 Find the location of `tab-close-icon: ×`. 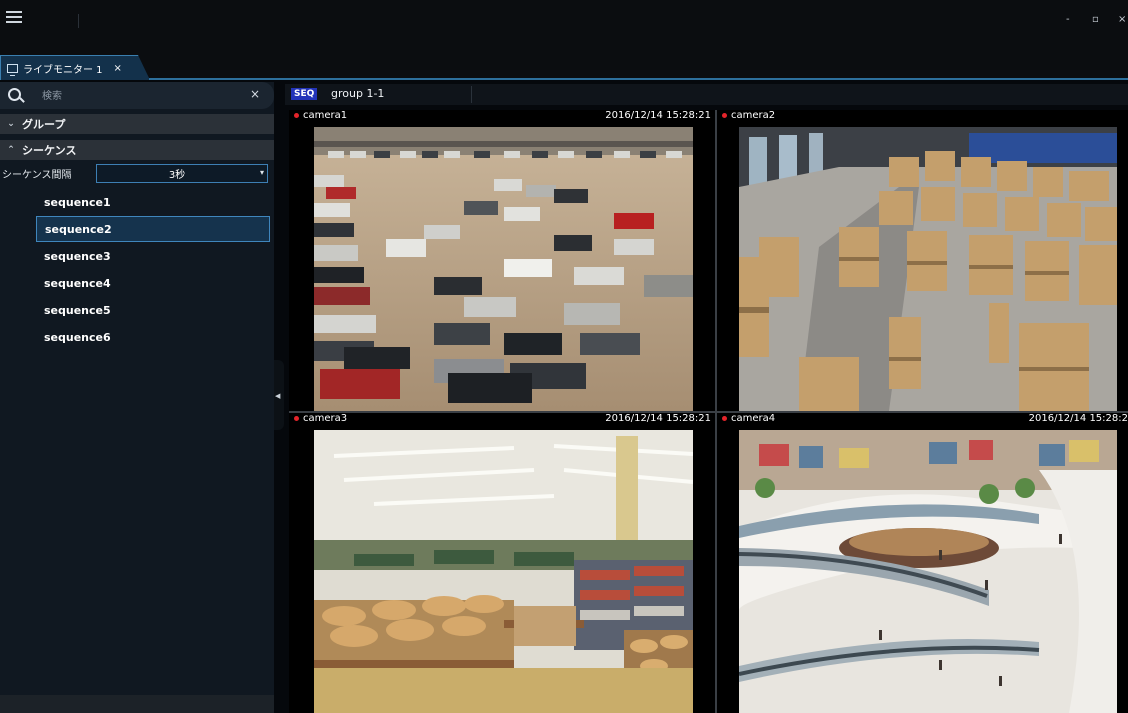

tab-close-icon: × is located at coordinates (118, 68).